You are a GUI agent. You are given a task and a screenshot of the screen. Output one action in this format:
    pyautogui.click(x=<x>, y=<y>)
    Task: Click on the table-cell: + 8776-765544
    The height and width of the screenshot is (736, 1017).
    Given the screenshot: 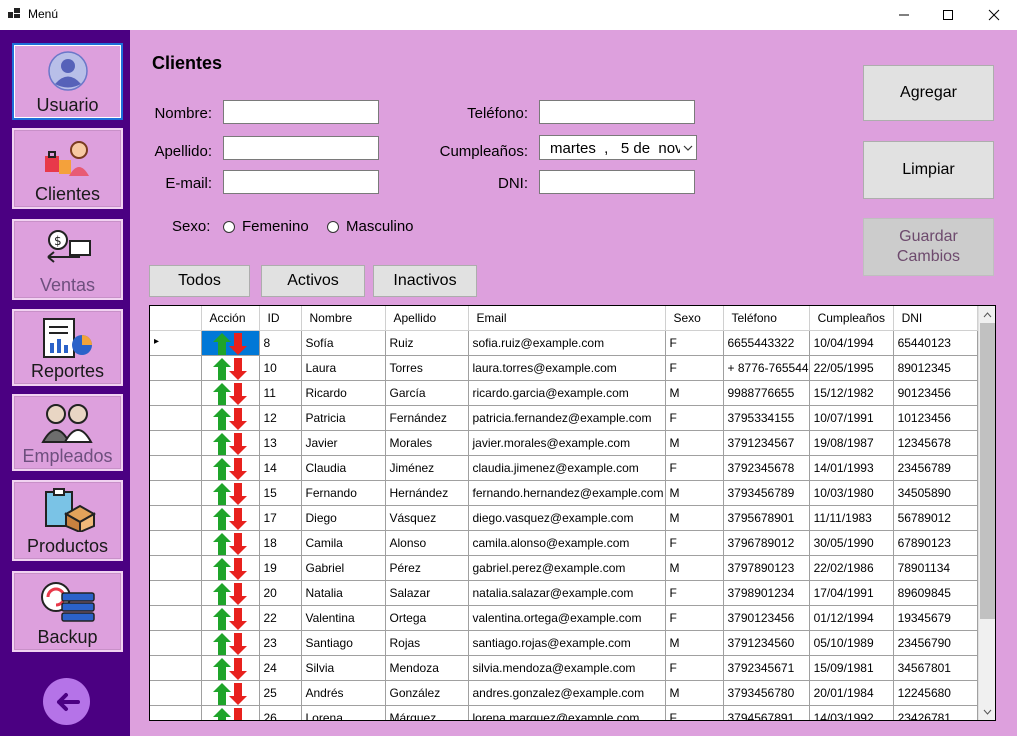 What is the action you would take?
    pyautogui.click(x=766, y=368)
    